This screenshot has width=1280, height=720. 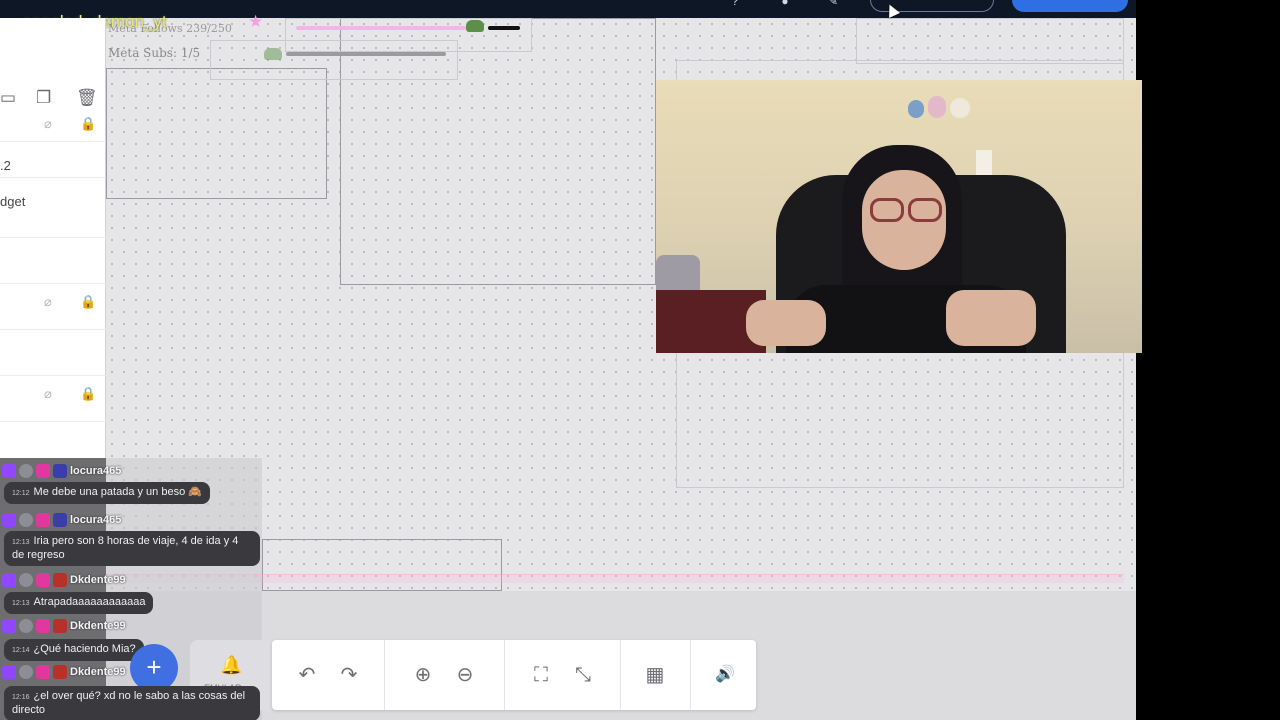 What do you see at coordinates (231, 665) in the screenshot?
I see `bell-icon: 🔔` at bounding box center [231, 665].